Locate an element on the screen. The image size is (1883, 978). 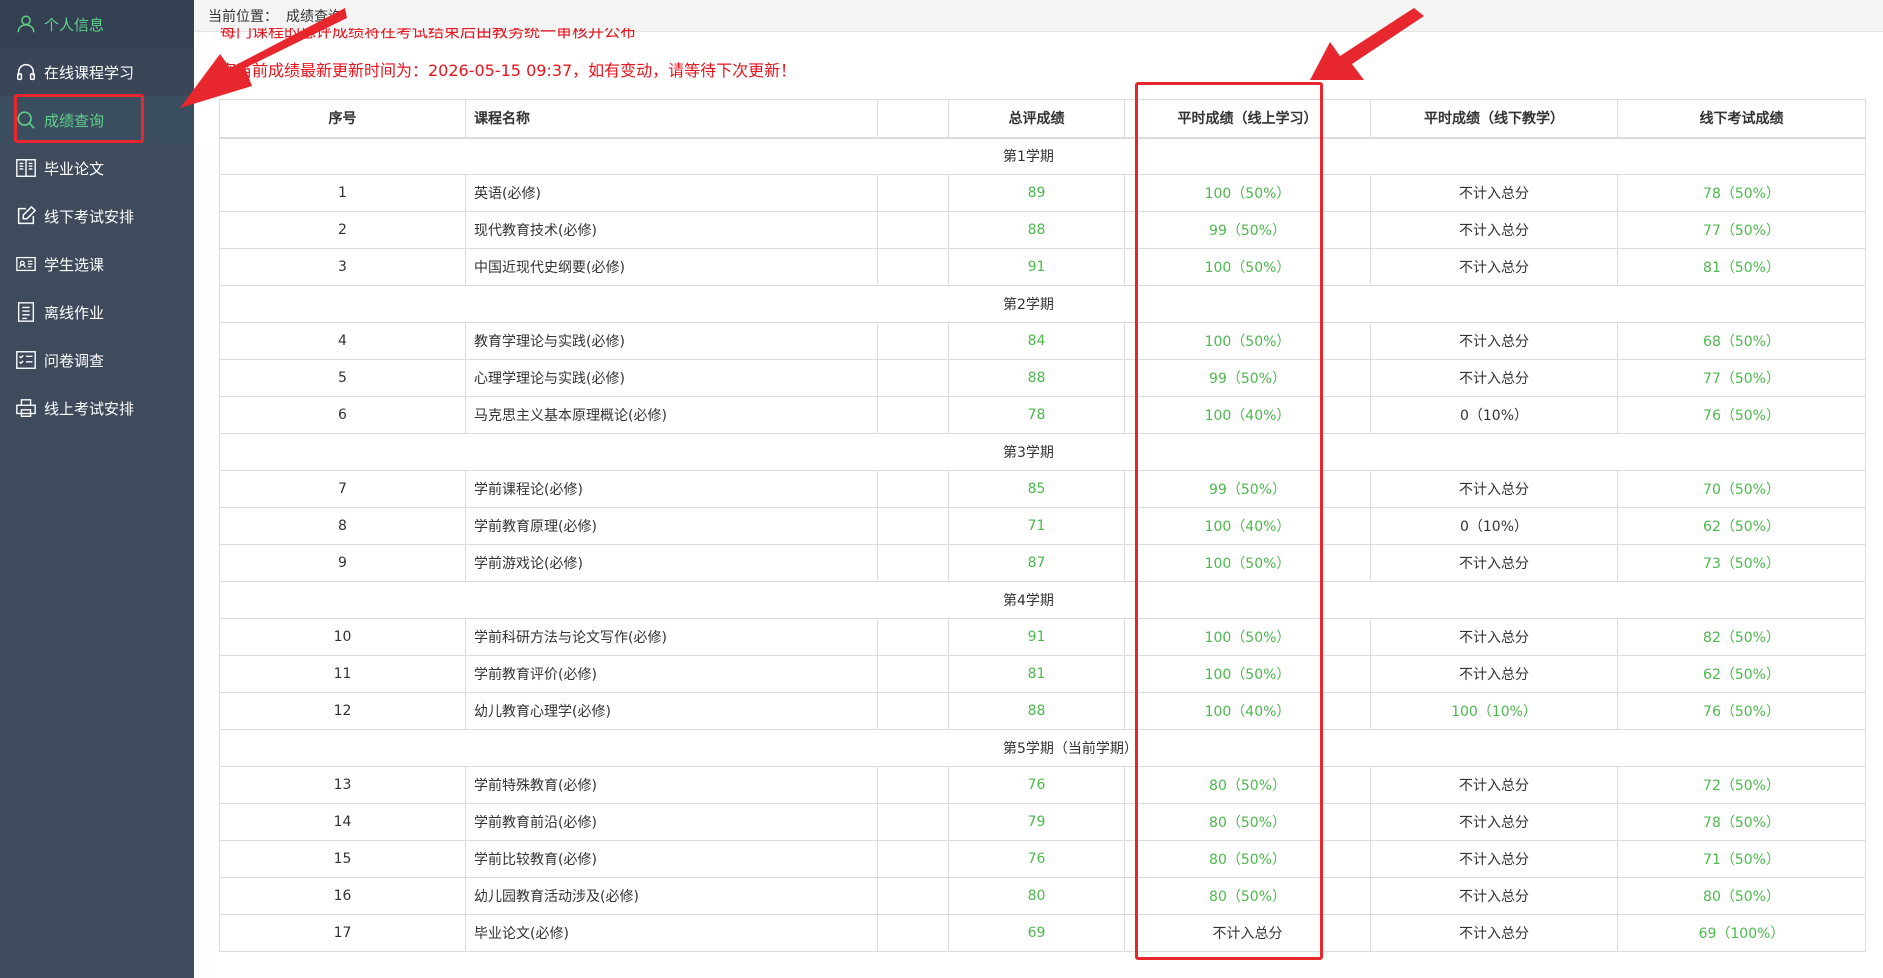
table-row: 2 现代教育技术(必修) 88 99（50%） 不计入总分 77（50%） is located at coordinates (1042, 230).